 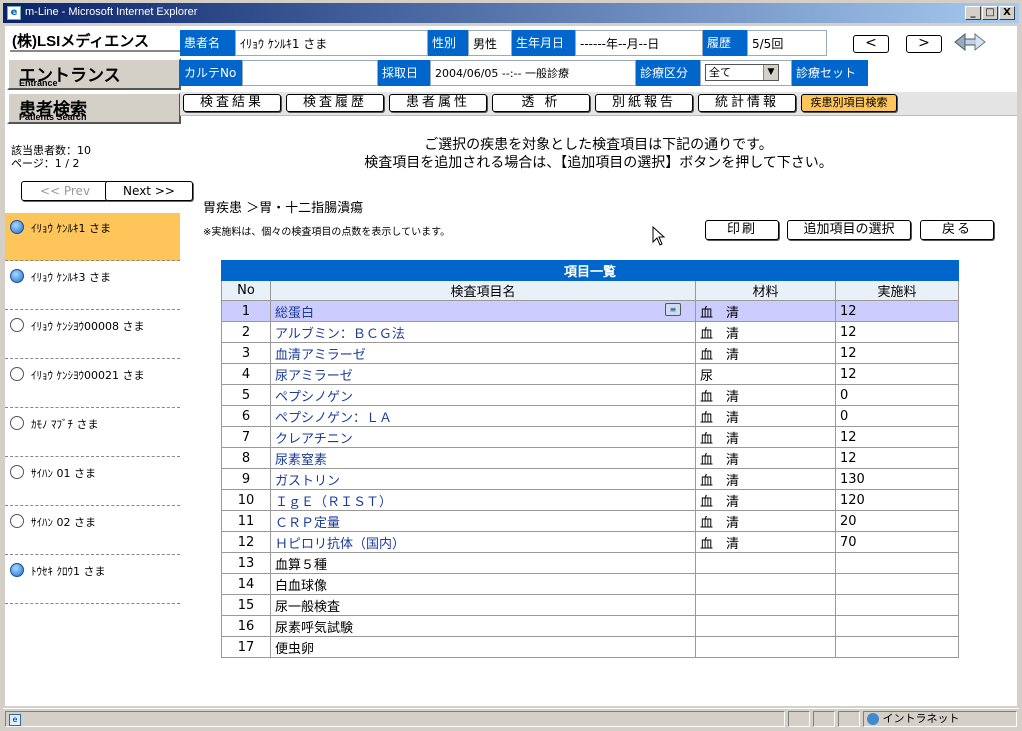 What do you see at coordinates (970, 42) in the screenshot?
I see `swap-arrows-icon` at bounding box center [970, 42].